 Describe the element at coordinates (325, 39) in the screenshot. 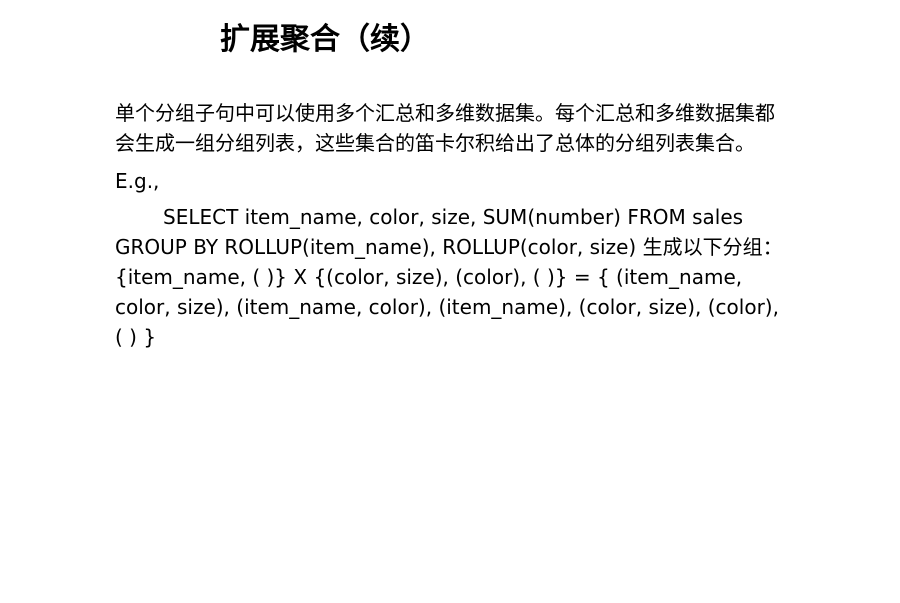

I see `slide-title: 扩展聚合（续）` at that location.